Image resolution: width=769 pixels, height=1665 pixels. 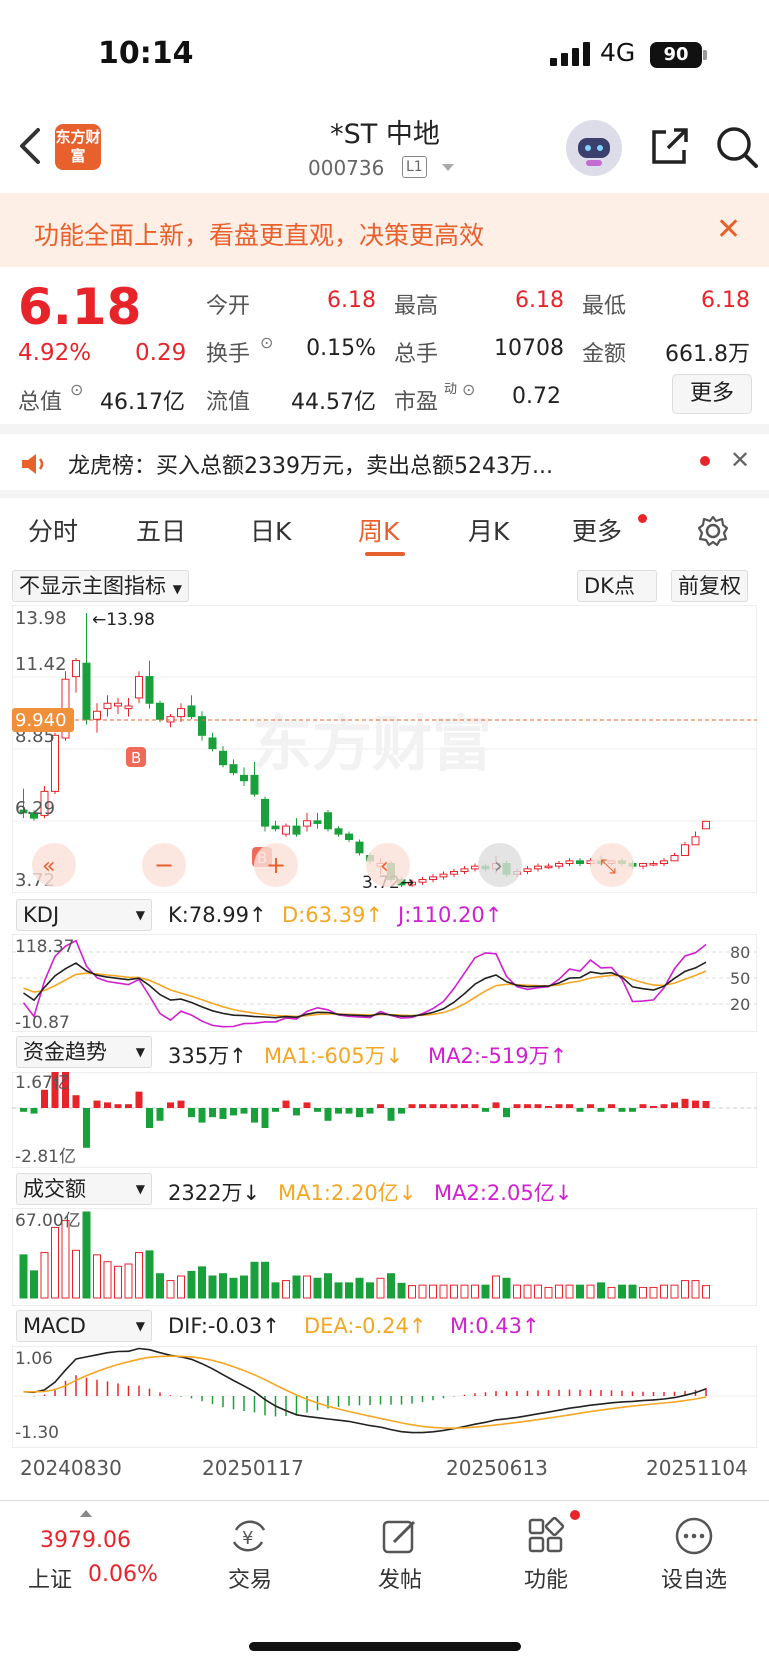 I want to click on home-indicator, so click(x=385, y=1646).